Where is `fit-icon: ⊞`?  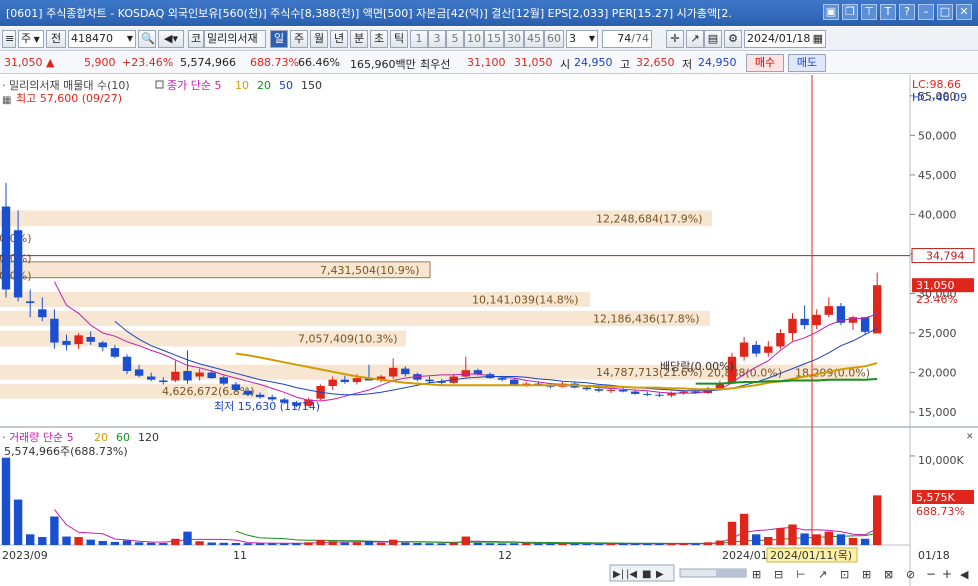
fit-icon: ⊞ is located at coordinates (866, 574).